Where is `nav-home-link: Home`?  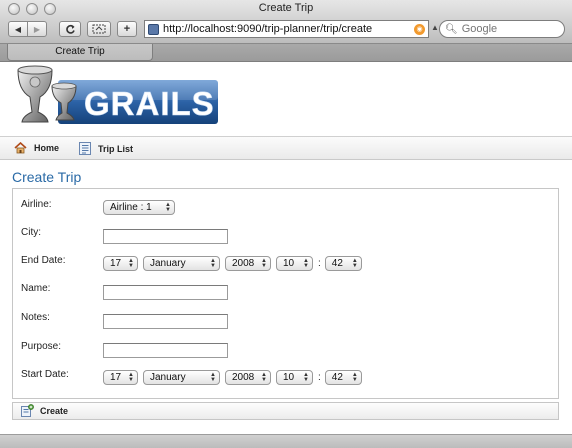 nav-home-link: Home is located at coordinates (36, 148).